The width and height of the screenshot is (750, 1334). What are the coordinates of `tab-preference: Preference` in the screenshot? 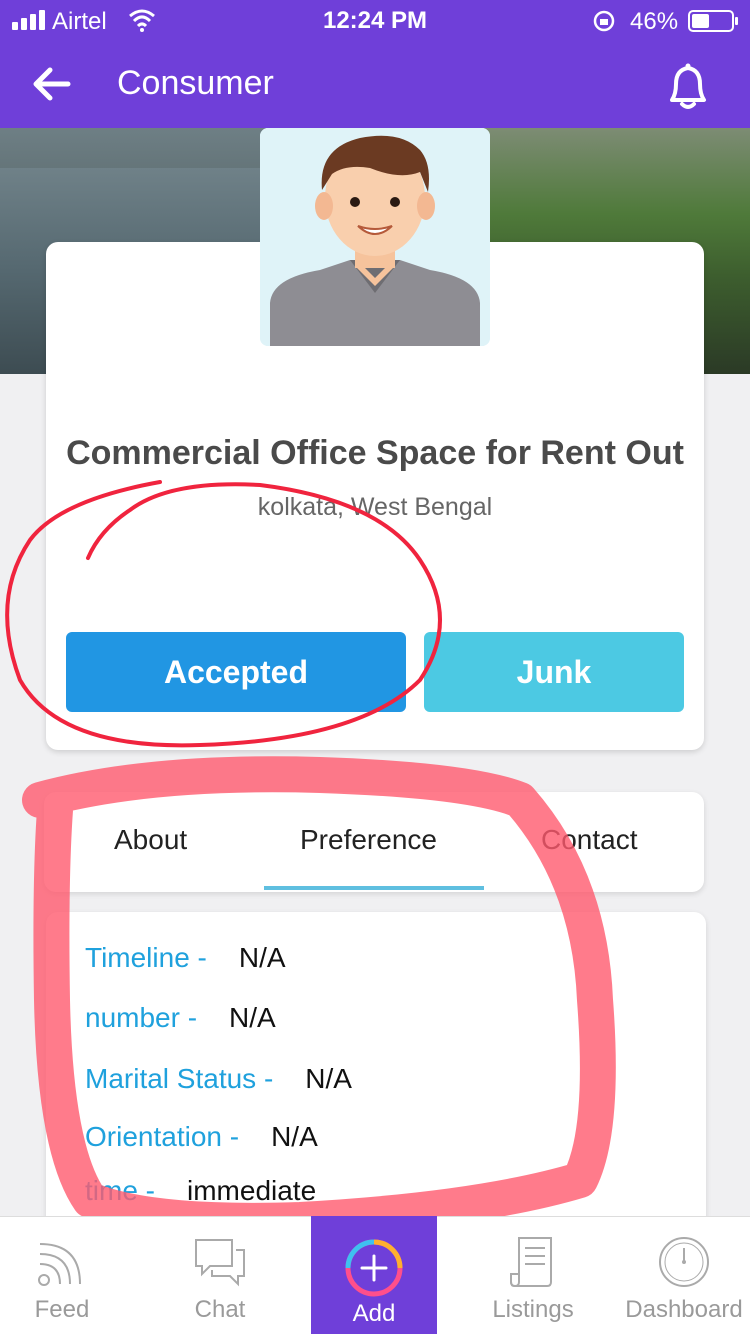 It's located at (368, 840).